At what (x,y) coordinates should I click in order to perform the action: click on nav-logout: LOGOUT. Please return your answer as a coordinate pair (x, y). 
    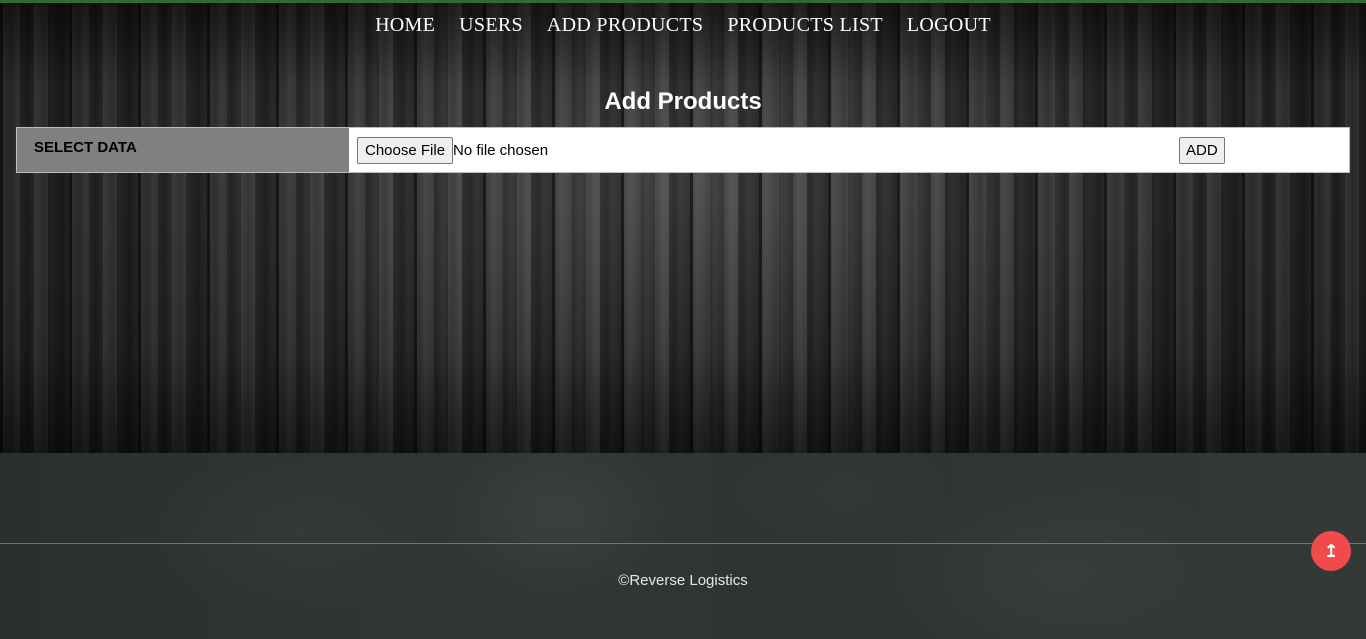
    Looking at the image, I should click on (949, 25).